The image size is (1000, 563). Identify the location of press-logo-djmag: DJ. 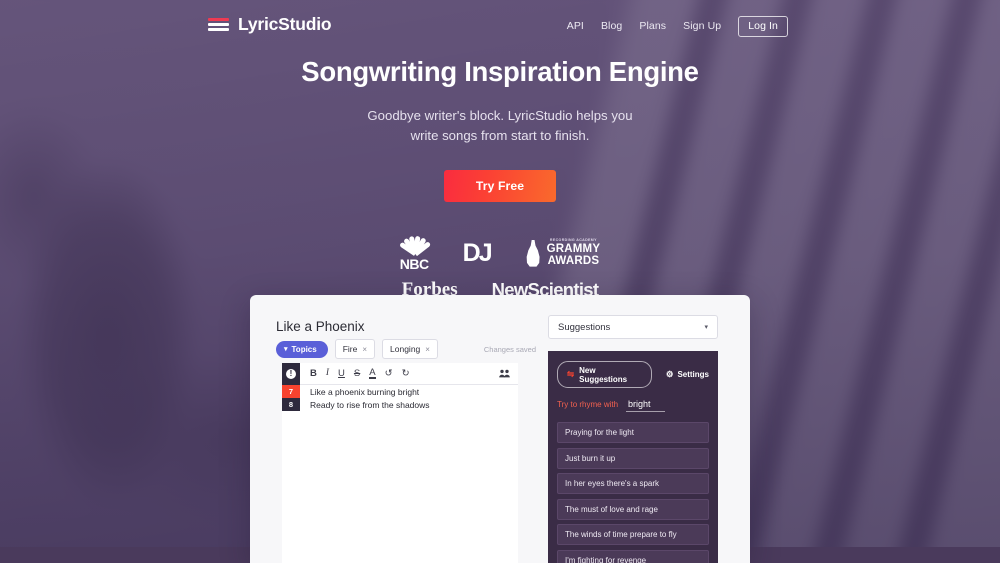
(477, 253).